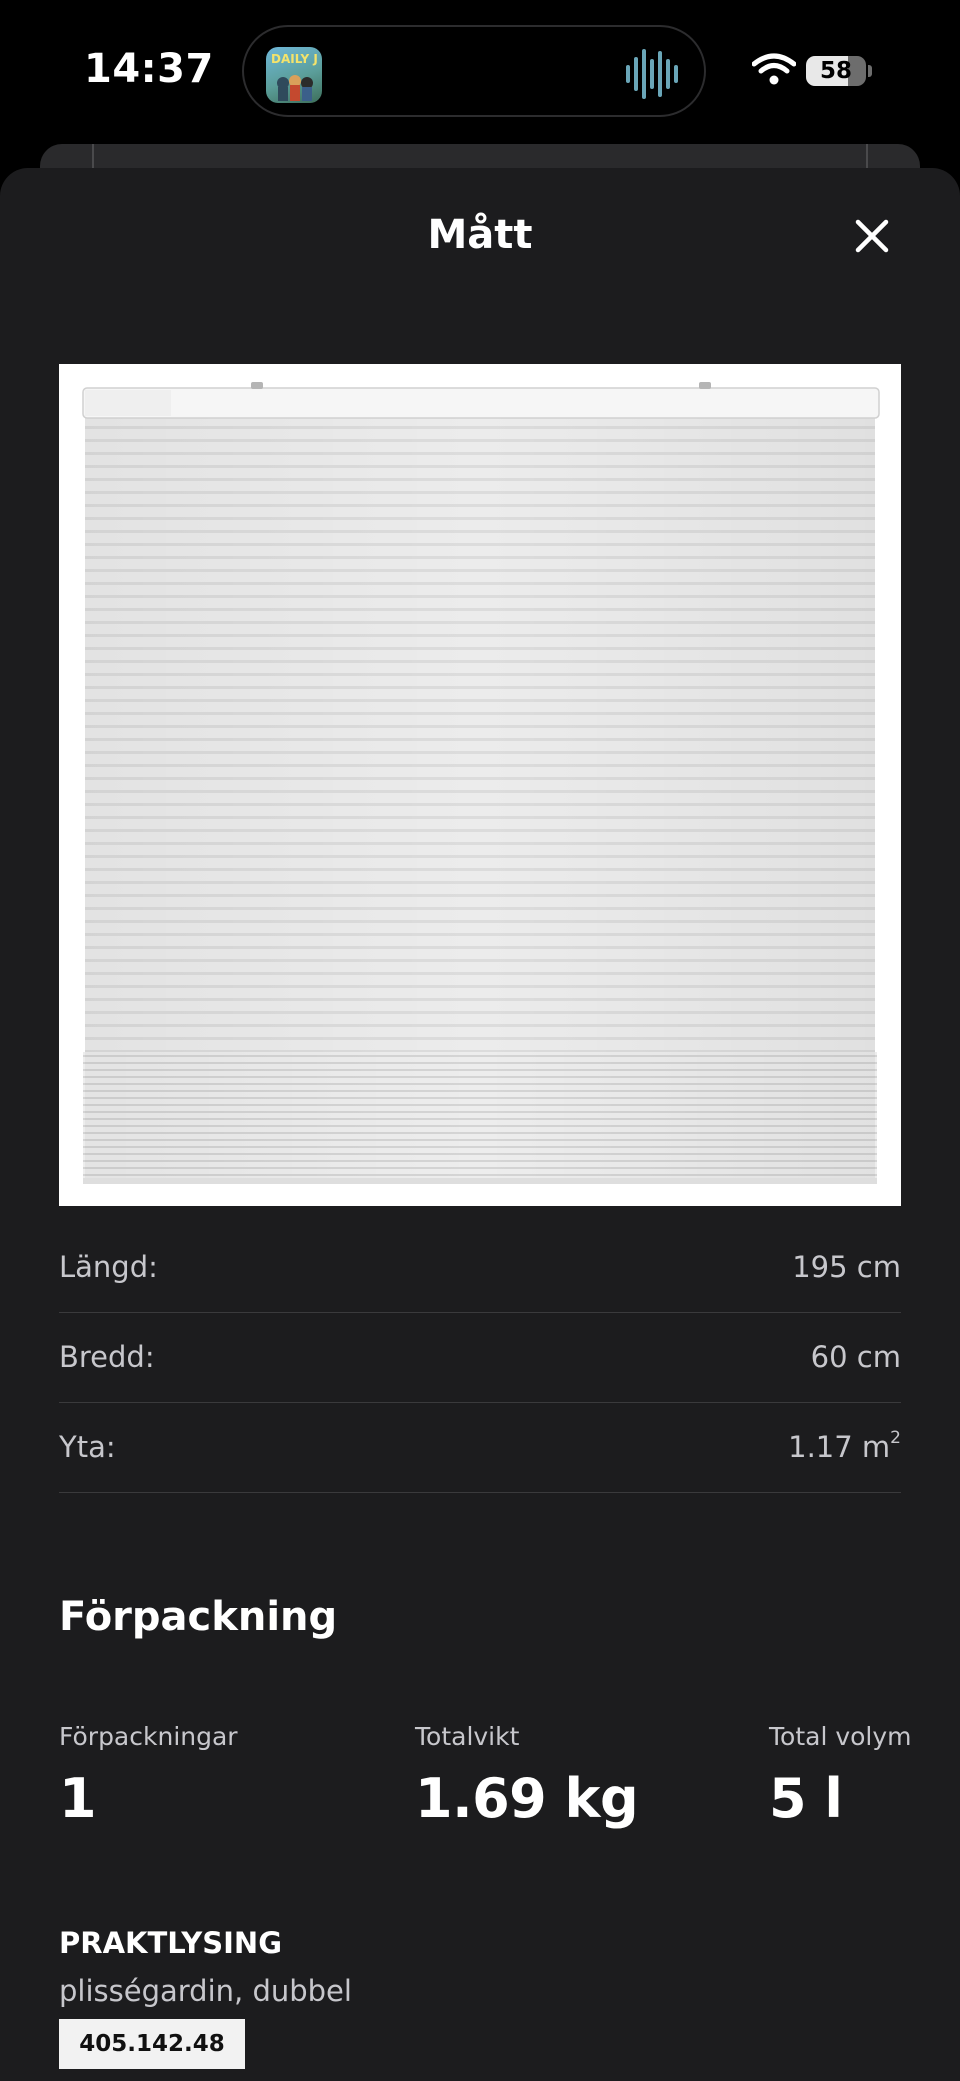  I want to click on dimension-value: 60 cm, so click(855, 1357).